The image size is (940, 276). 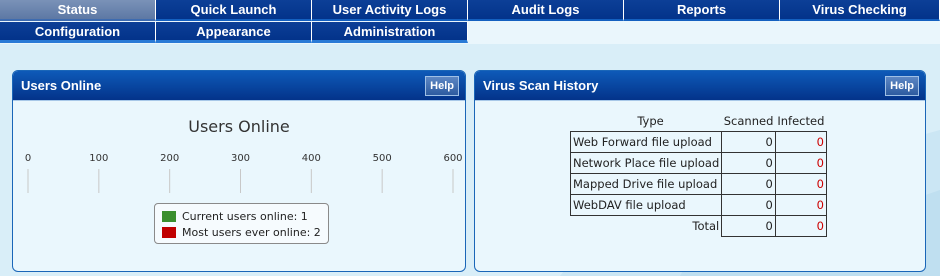 What do you see at coordinates (390, 10) in the screenshot?
I see `tab-user-activity-logs: User Activity Logs` at bounding box center [390, 10].